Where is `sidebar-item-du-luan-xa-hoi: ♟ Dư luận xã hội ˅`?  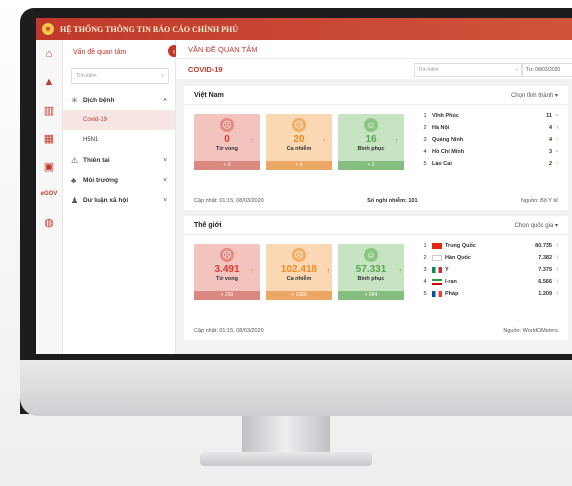 sidebar-item-du-luan-xa-hoi: ♟ Dư luận xã hội ˅ is located at coordinates (119, 200).